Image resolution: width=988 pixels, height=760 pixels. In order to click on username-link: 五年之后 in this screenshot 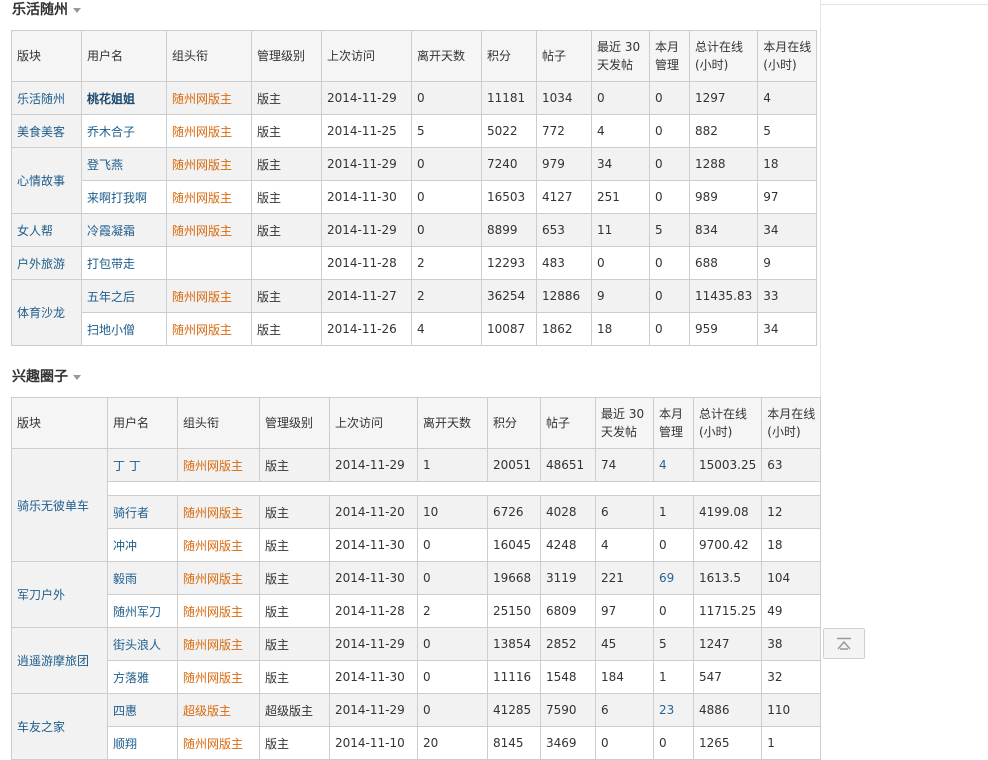, I will do `click(124, 296)`.